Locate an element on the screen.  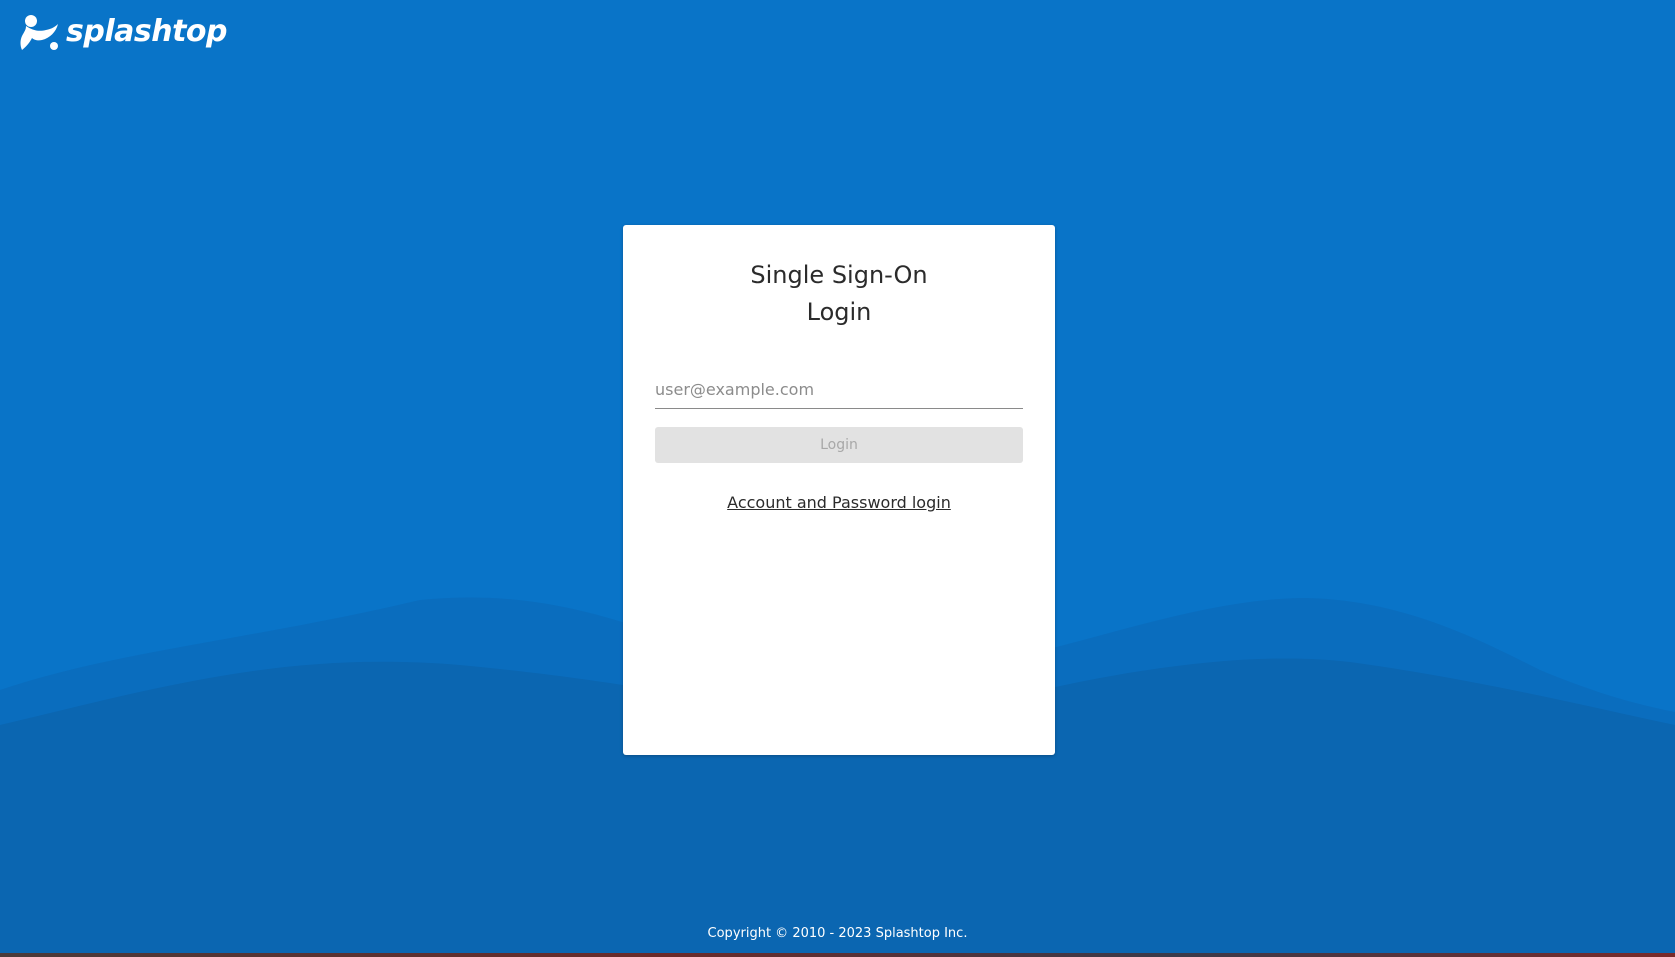
bottom-edge-strip is located at coordinates (837, 955).